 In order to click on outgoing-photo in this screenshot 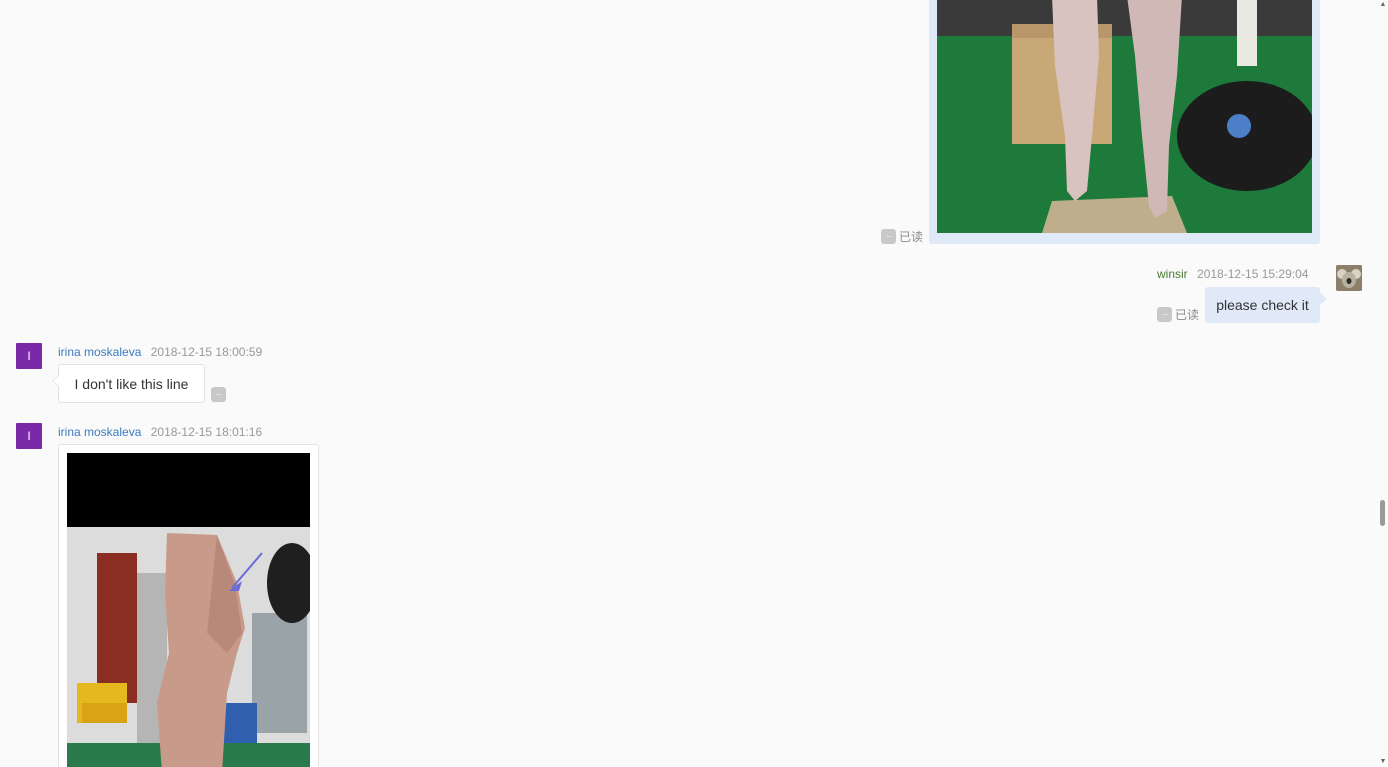, I will do `click(1124, 116)`.